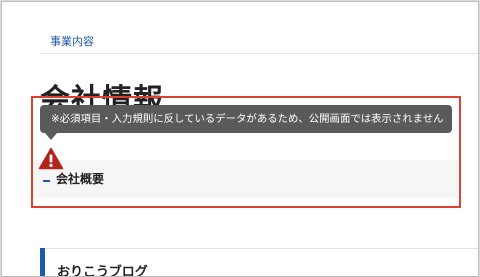 This screenshot has height=277, width=480. What do you see at coordinates (259, 53) in the screenshot?
I see `breadcrumb-divider` at bounding box center [259, 53].